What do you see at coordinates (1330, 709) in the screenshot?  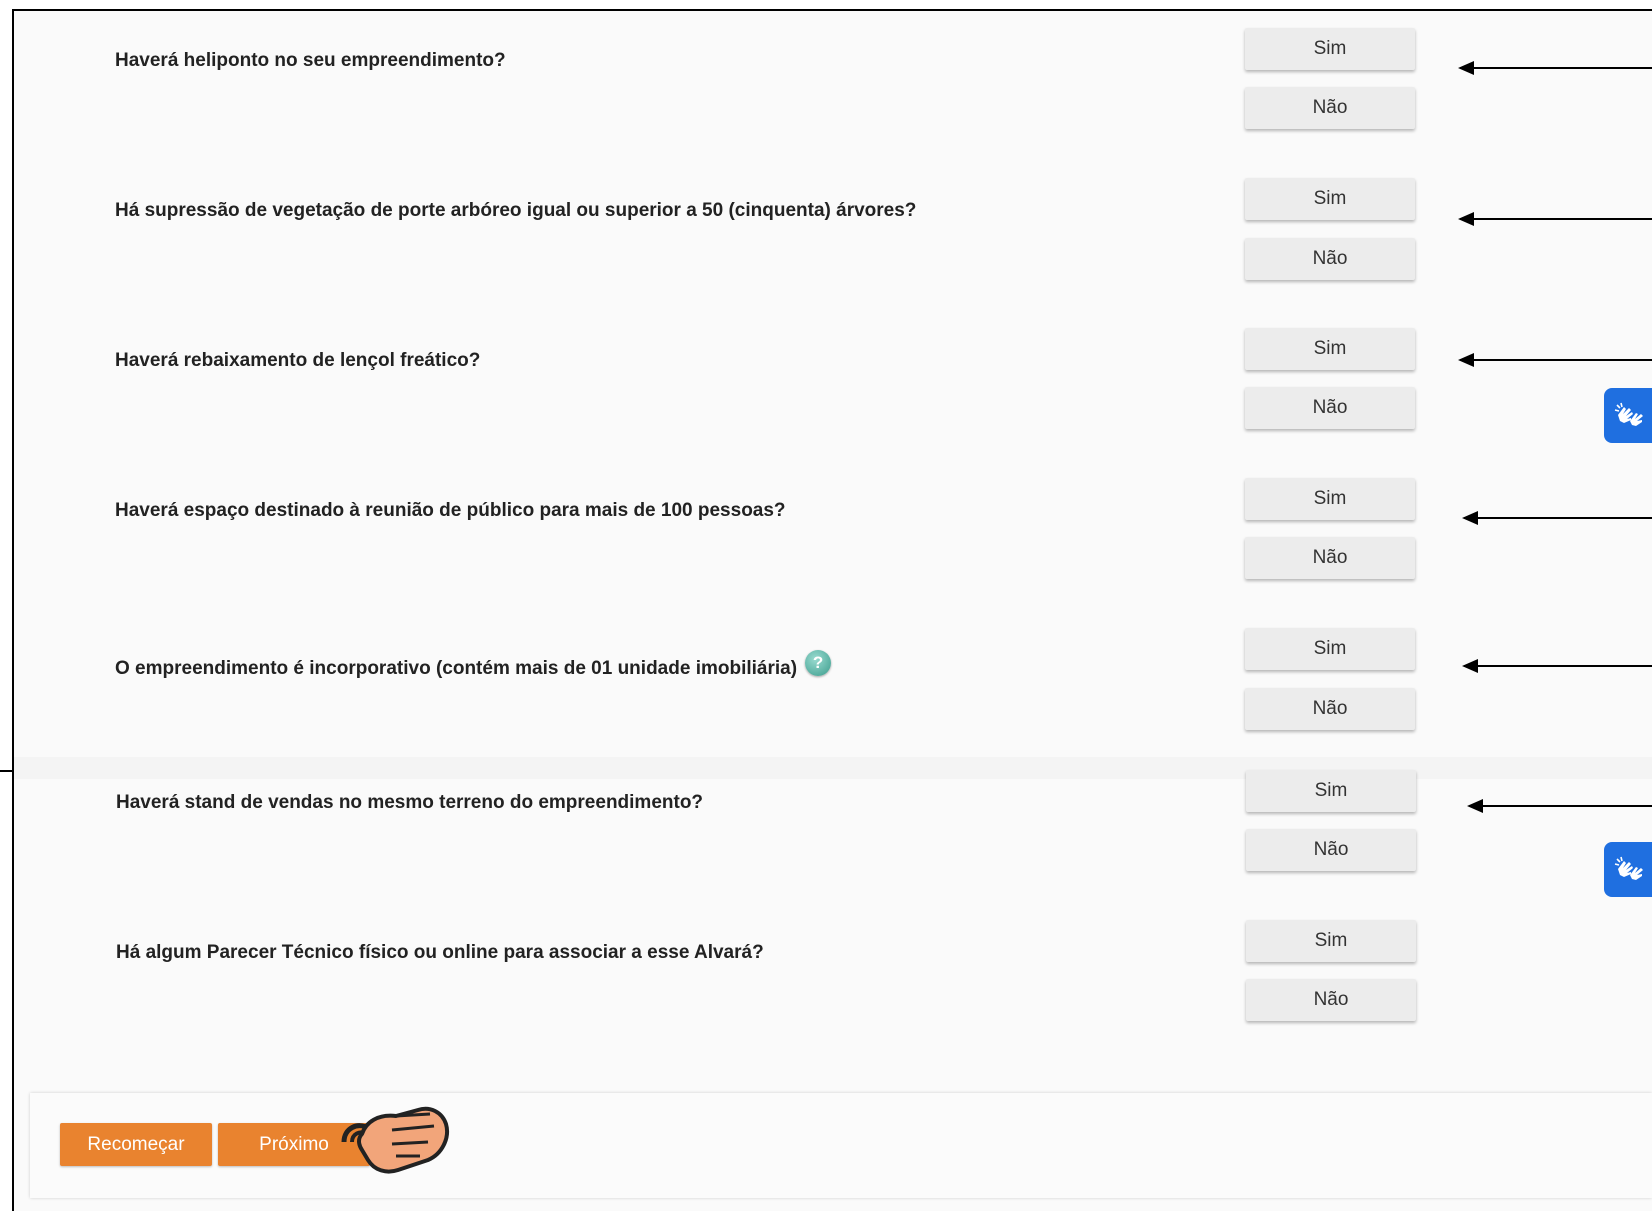 I see `no-button-incorporativo: Não` at bounding box center [1330, 709].